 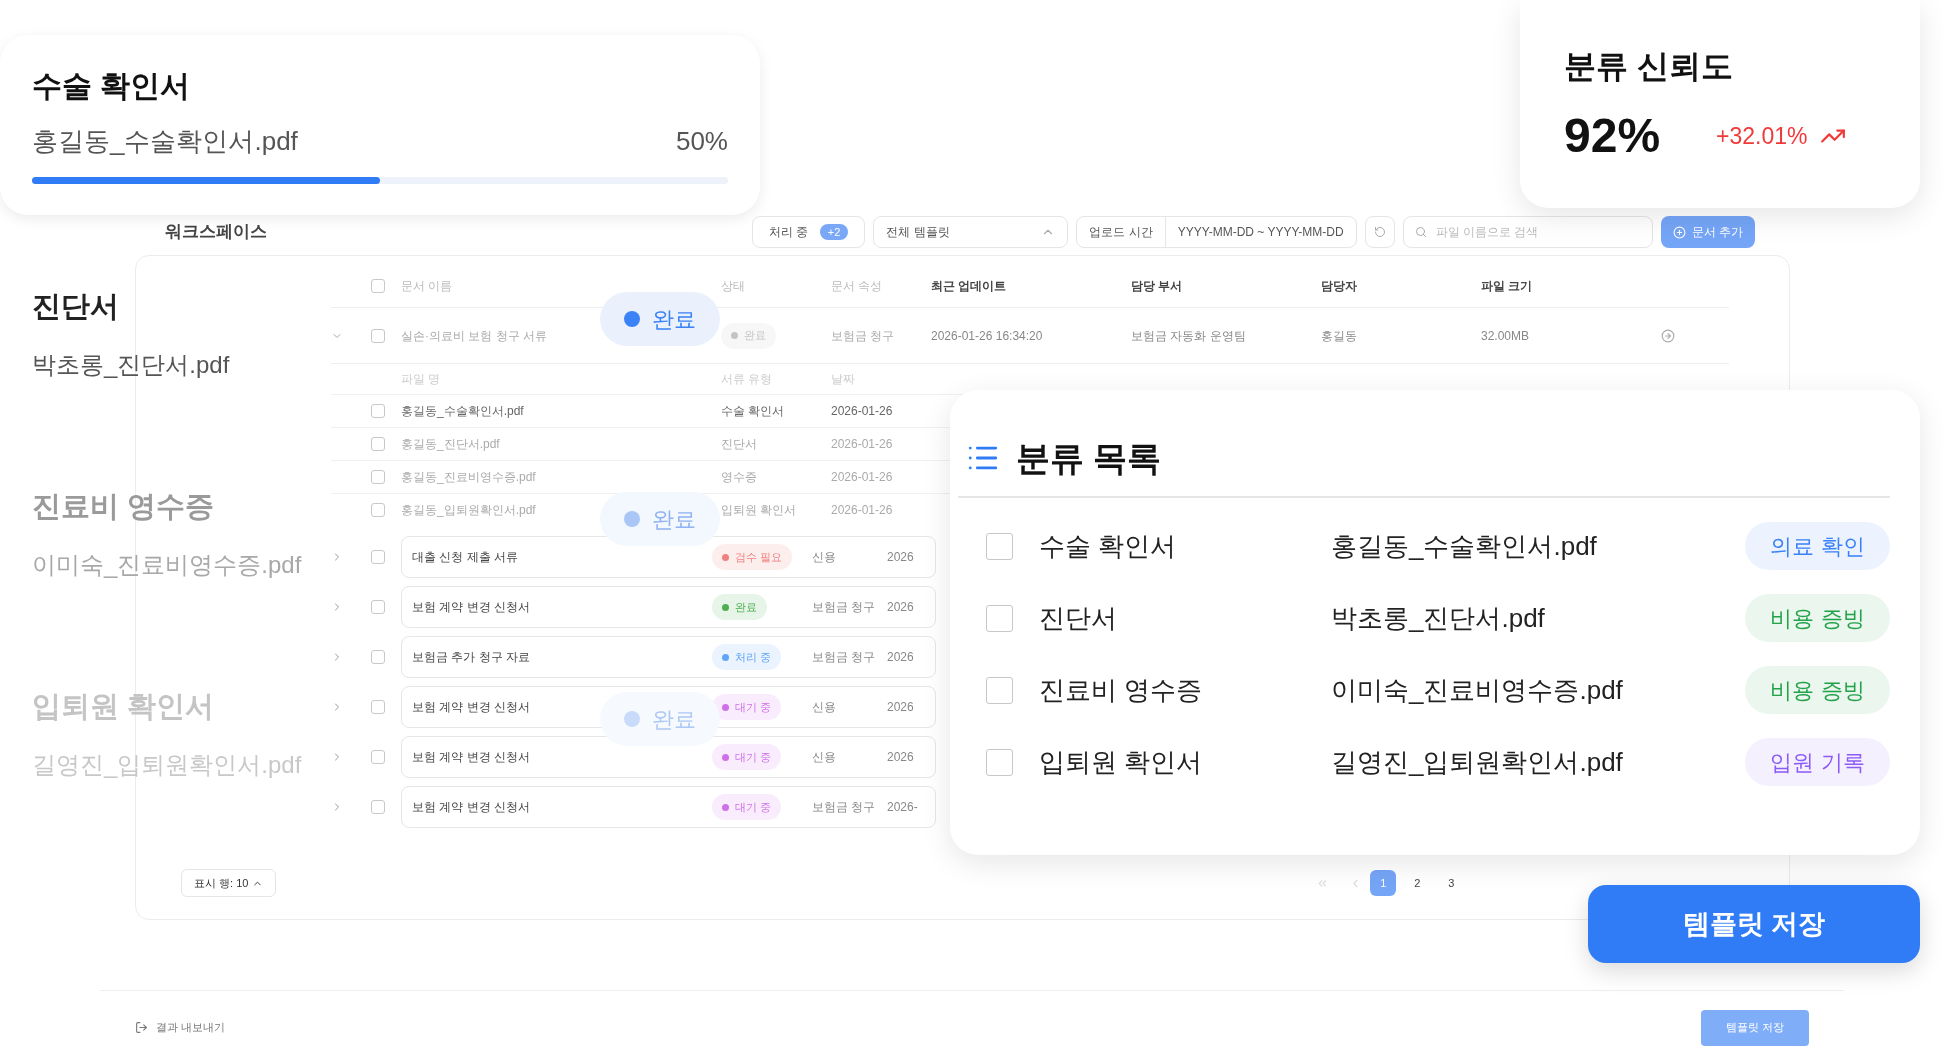 I want to click on search-icon, so click(x=1420, y=232).